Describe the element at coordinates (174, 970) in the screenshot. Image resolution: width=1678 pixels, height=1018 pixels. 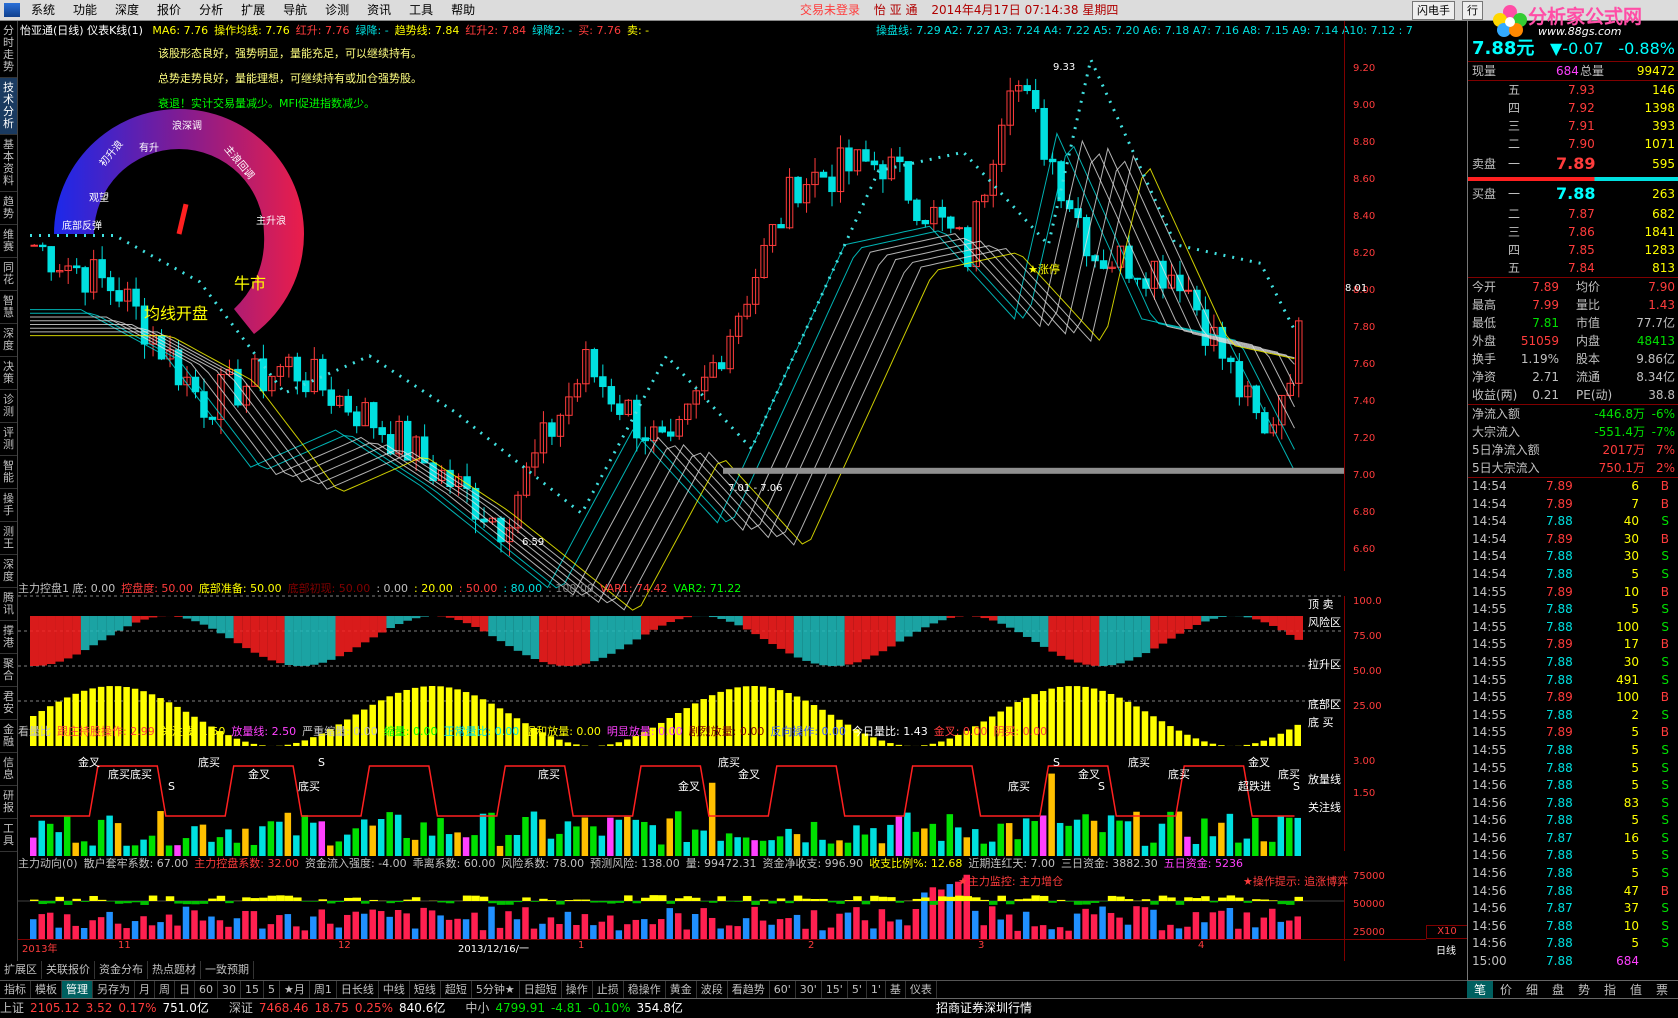
I see `bottom-tab2-3: 热点题材` at that location.